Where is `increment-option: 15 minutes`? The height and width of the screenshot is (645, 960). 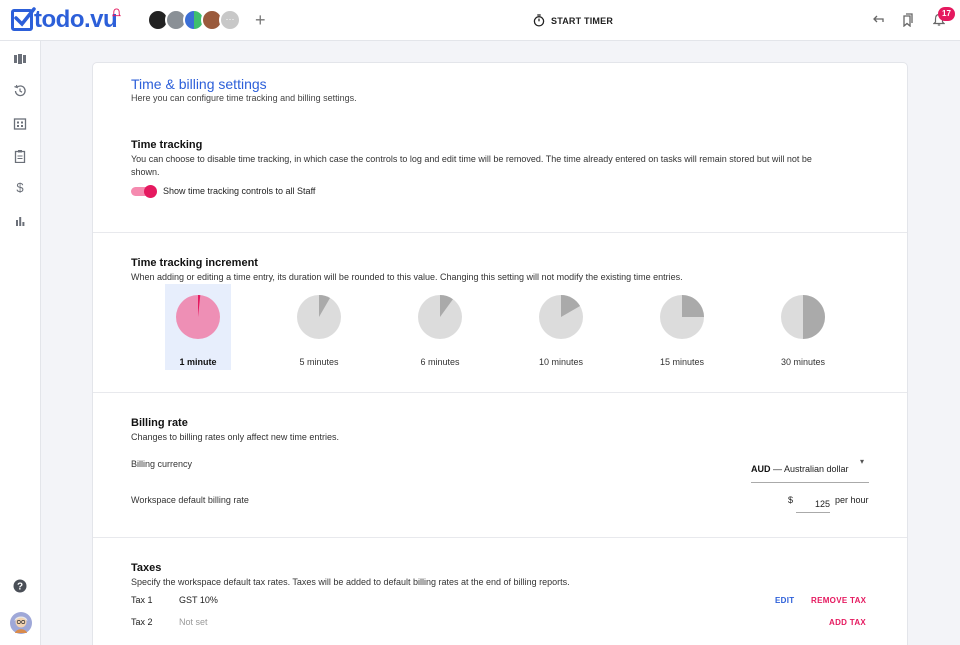 increment-option: 15 minutes is located at coordinates (682, 327).